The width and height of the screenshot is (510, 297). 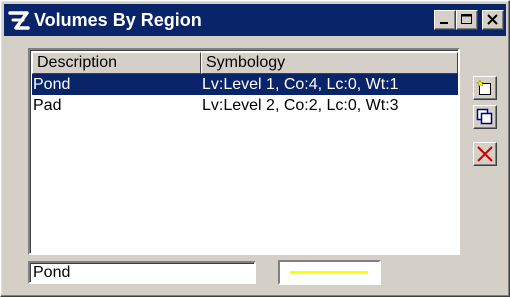 I want to click on column-header-symbology: Symbology, so click(x=329, y=63).